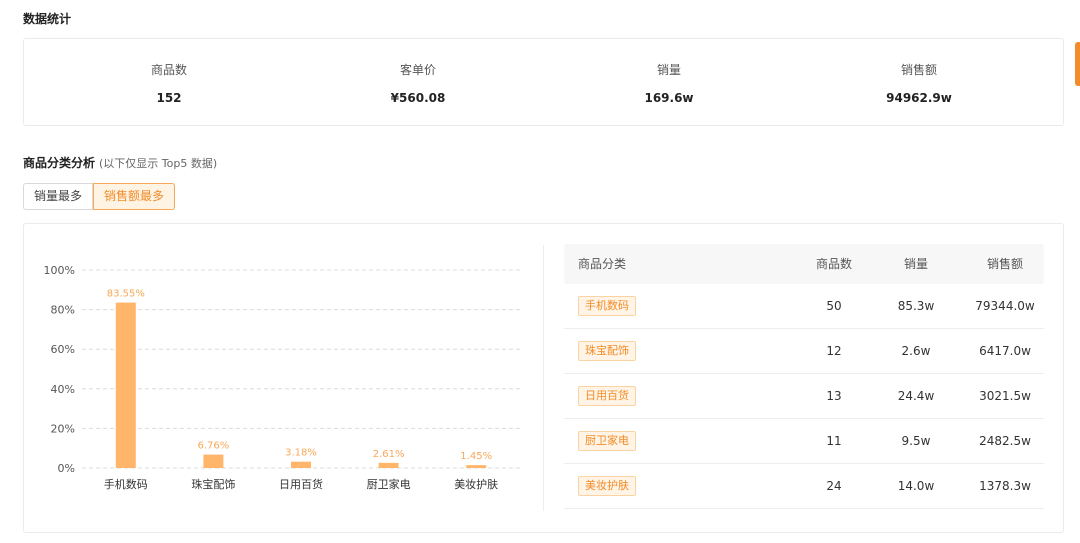 The image size is (1080, 543). What do you see at coordinates (389, 454) in the screenshot?
I see `bar-value-label: 2.61%` at bounding box center [389, 454].